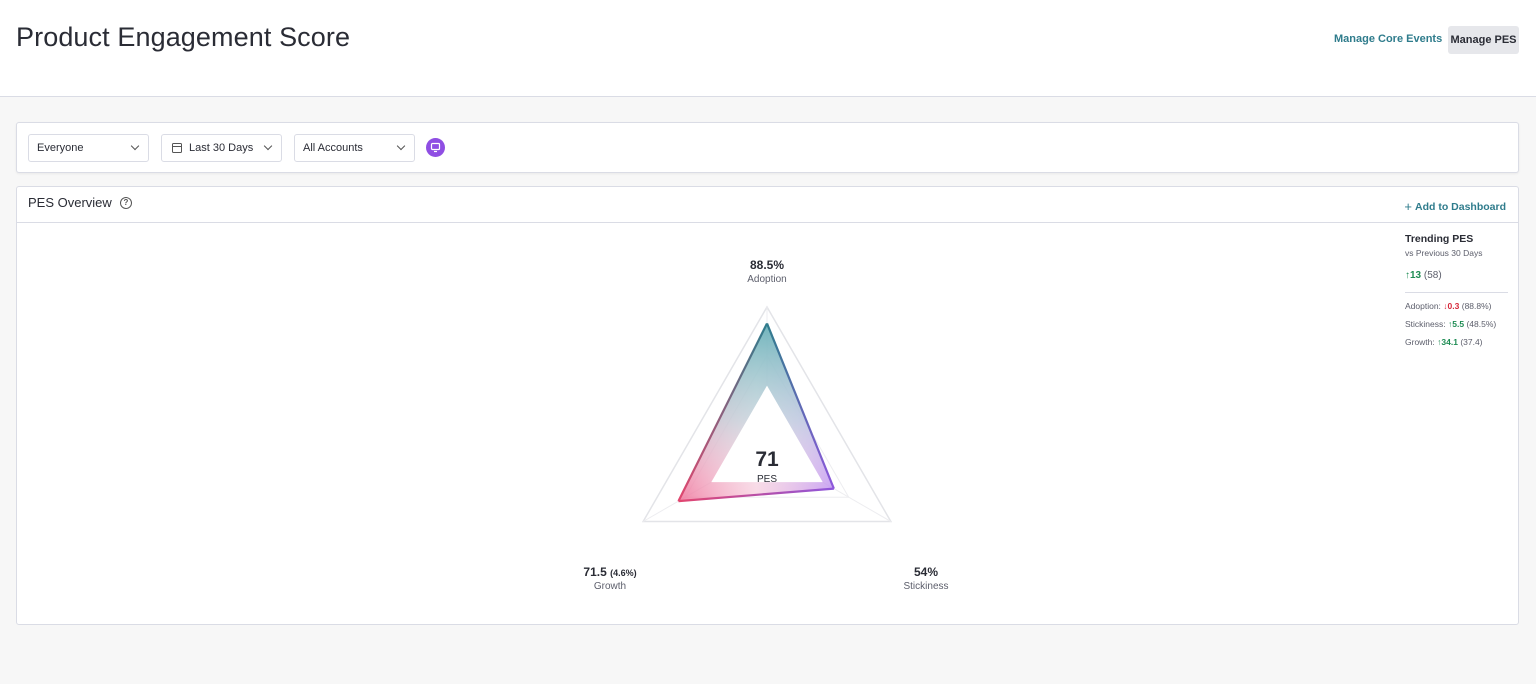 Image resolution: width=1536 pixels, height=684 pixels. What do you see at coordinates (767, 459) in the screenshot?
I see `pes-score: 71` at bounding box center [767, 459].